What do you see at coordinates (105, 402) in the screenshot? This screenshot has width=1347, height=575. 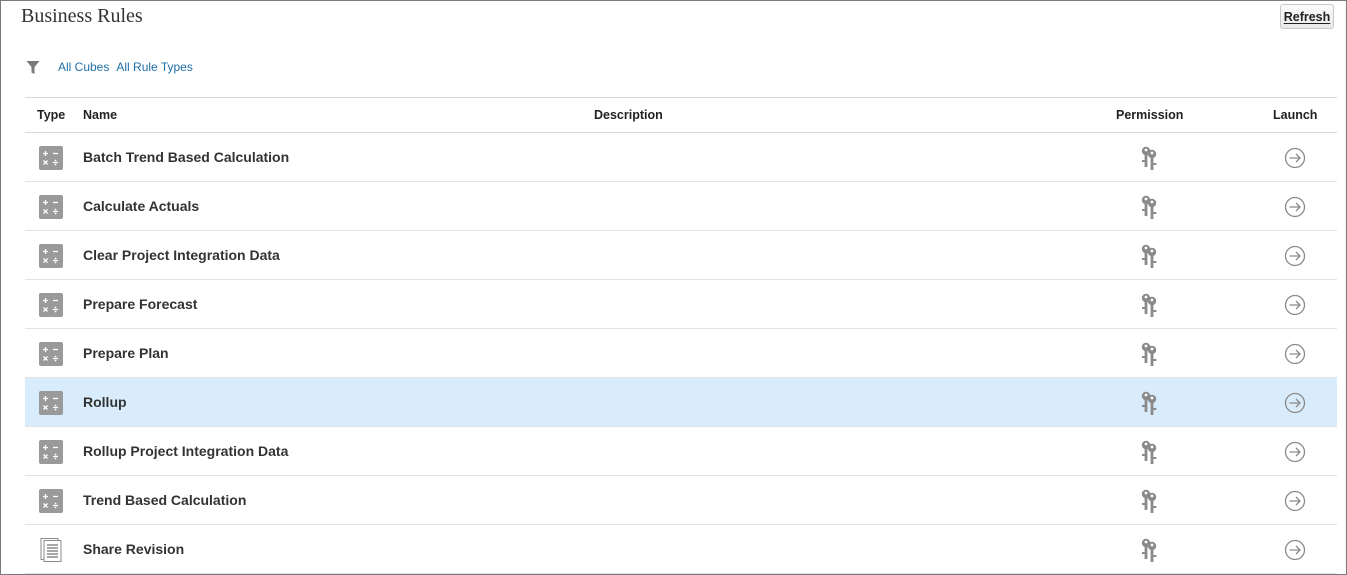 I see `rule-name: Rollup` at bounding box center [105, 402].